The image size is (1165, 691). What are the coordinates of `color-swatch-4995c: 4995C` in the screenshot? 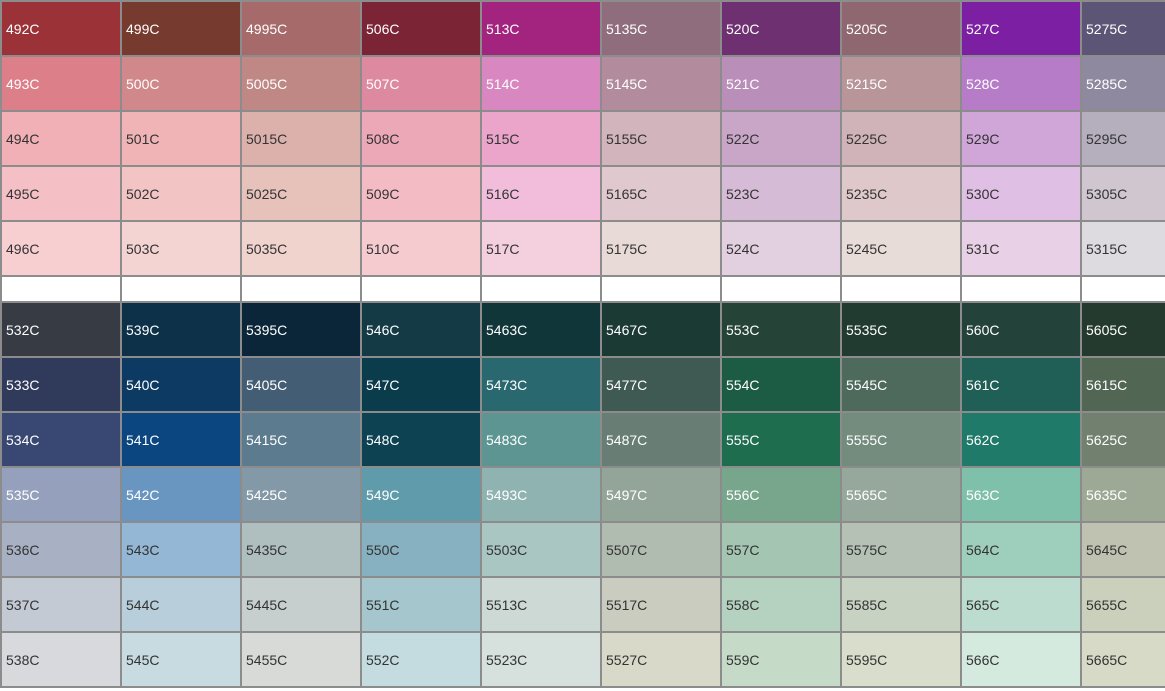 It's located at (301, 28).